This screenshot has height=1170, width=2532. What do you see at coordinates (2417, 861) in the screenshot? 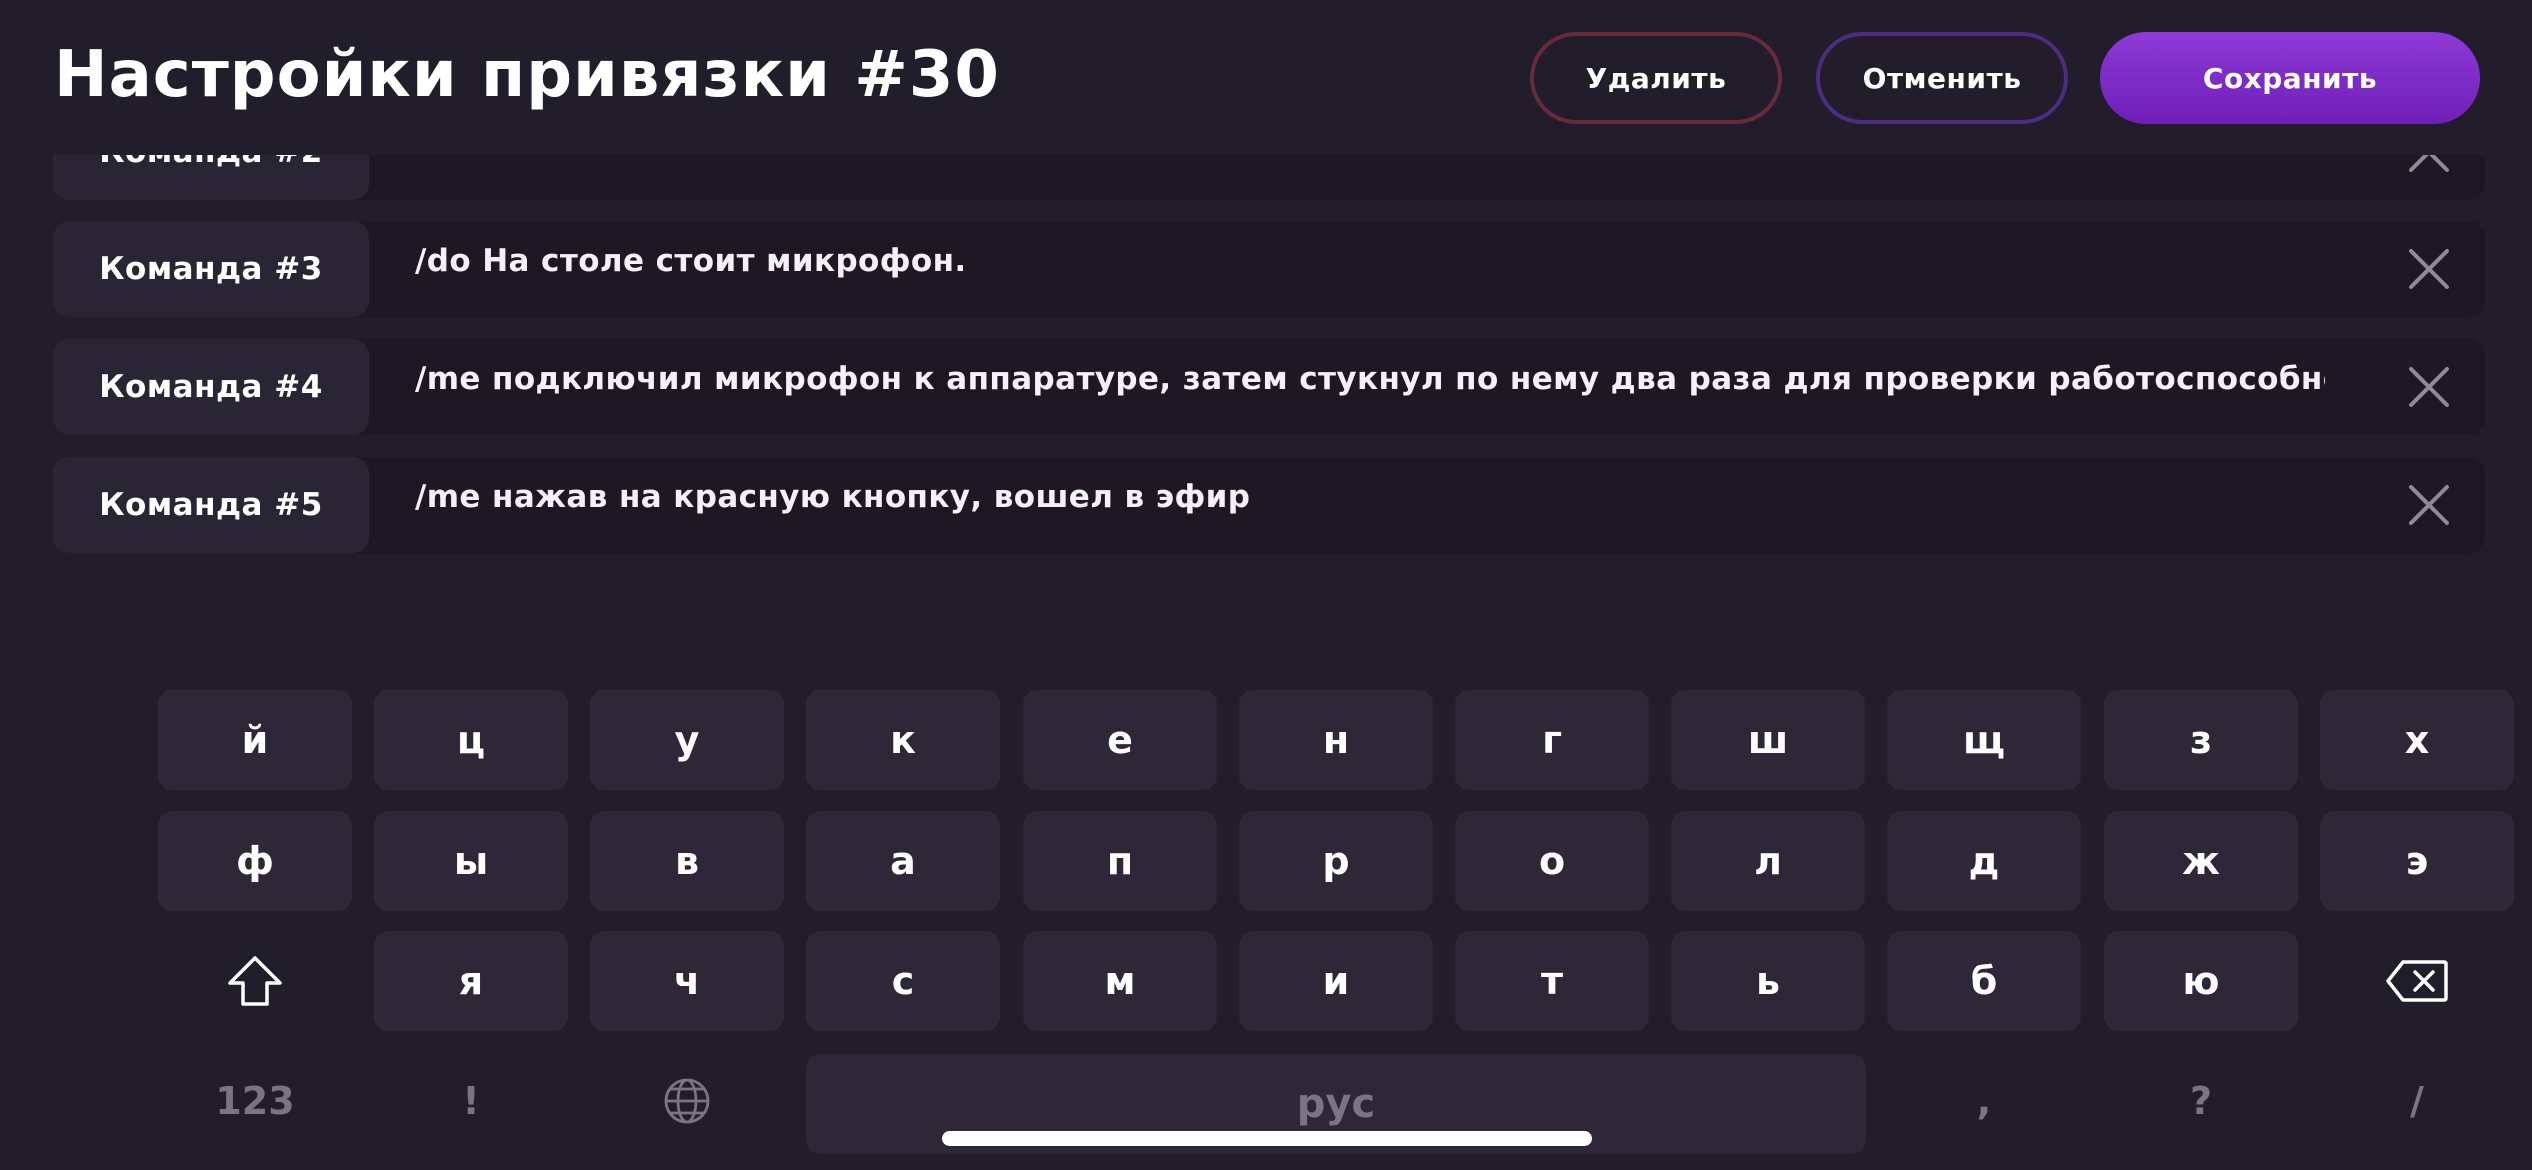
I see `key: э` at bounding box center [2417, 861].